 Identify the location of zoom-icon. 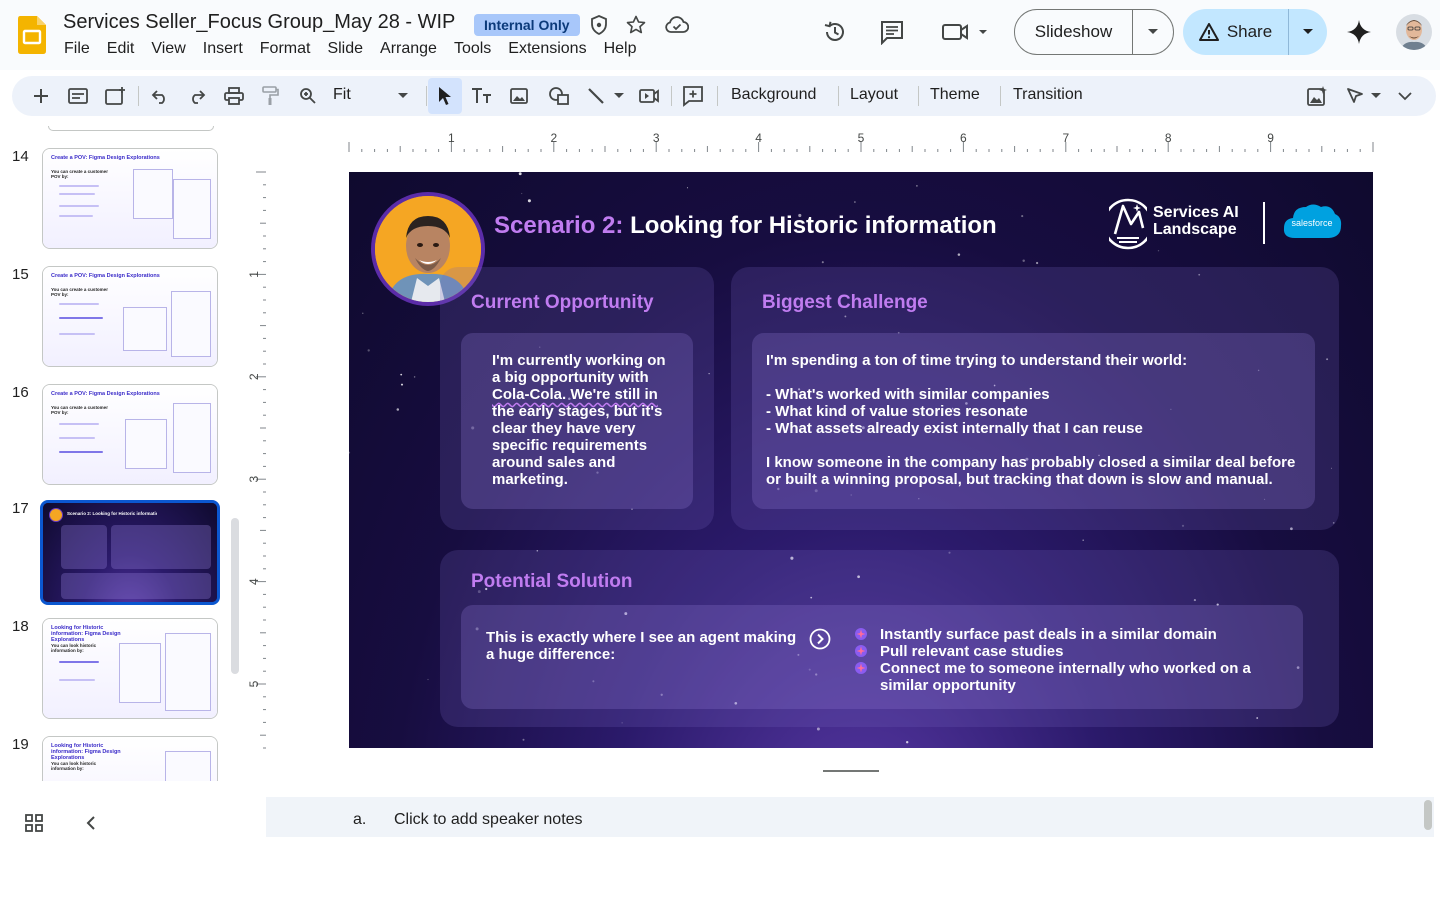
(308, 96).